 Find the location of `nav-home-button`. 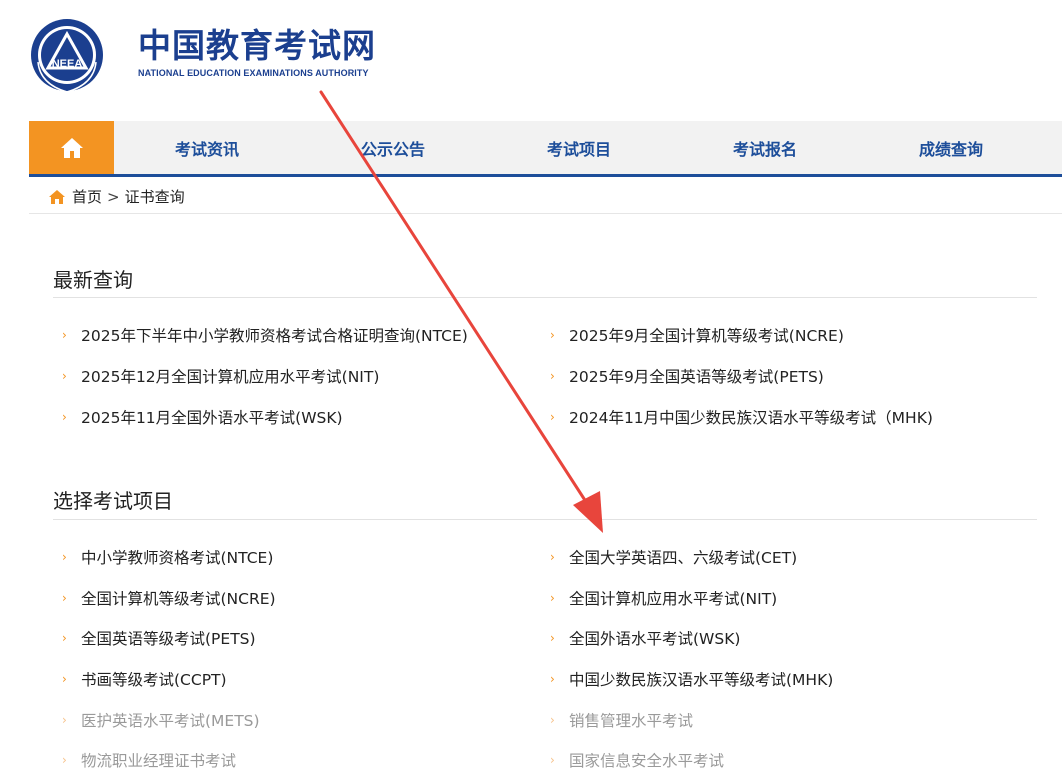

nav-home-button is located at coordinates (71, 147).